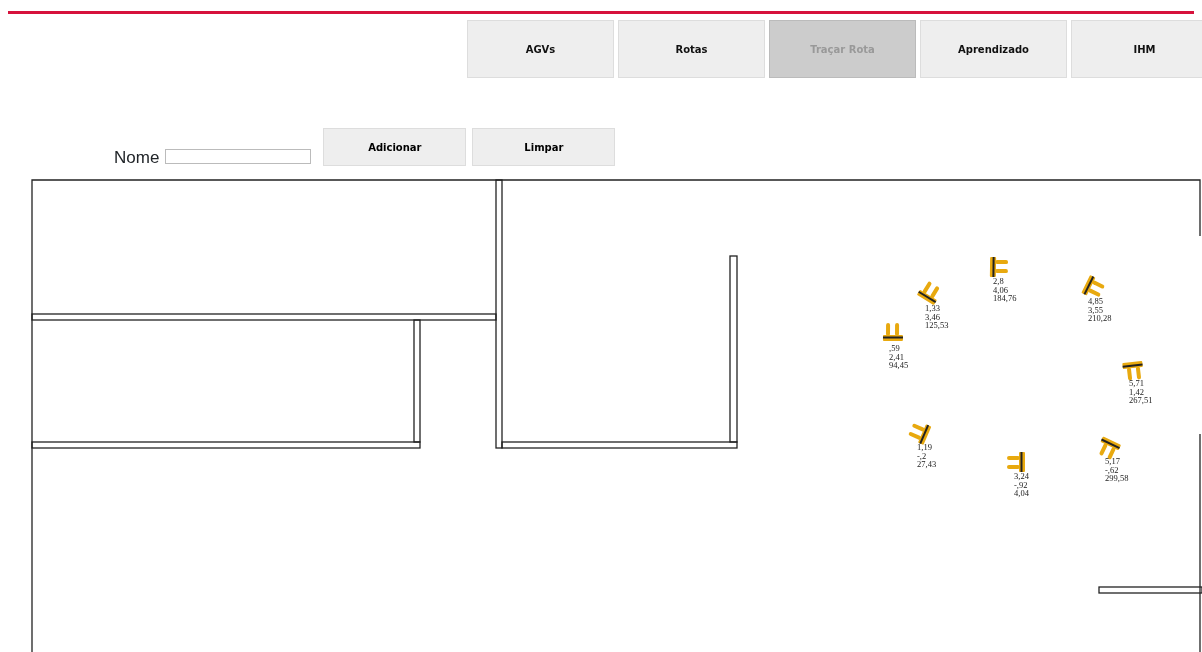 The width and height of the screenshot is (1202, 652). Describe the element at coordinates (137, 157) in the screenshot. I see `name-label: Nome` at that location.